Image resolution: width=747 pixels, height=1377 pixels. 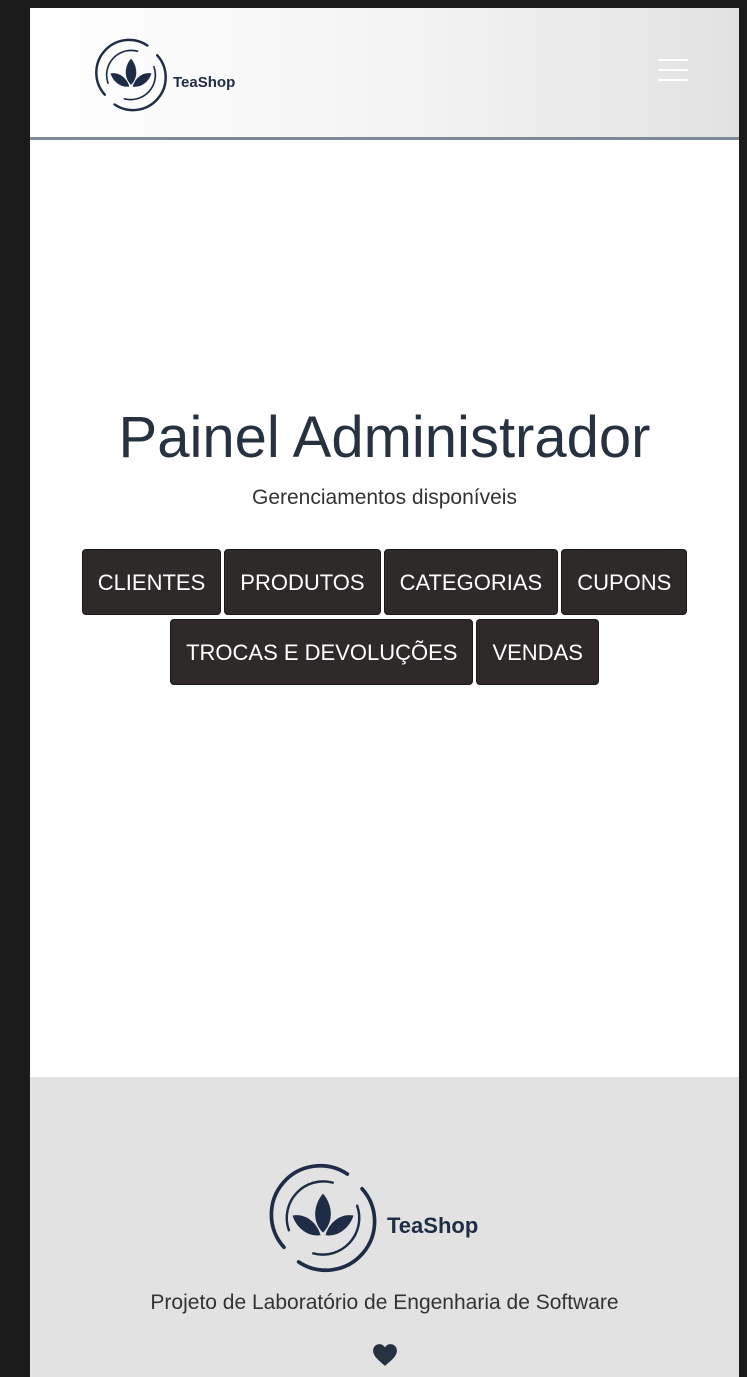 I want to click on footer-brand: TeaShop, so click(x=370, y=1218).